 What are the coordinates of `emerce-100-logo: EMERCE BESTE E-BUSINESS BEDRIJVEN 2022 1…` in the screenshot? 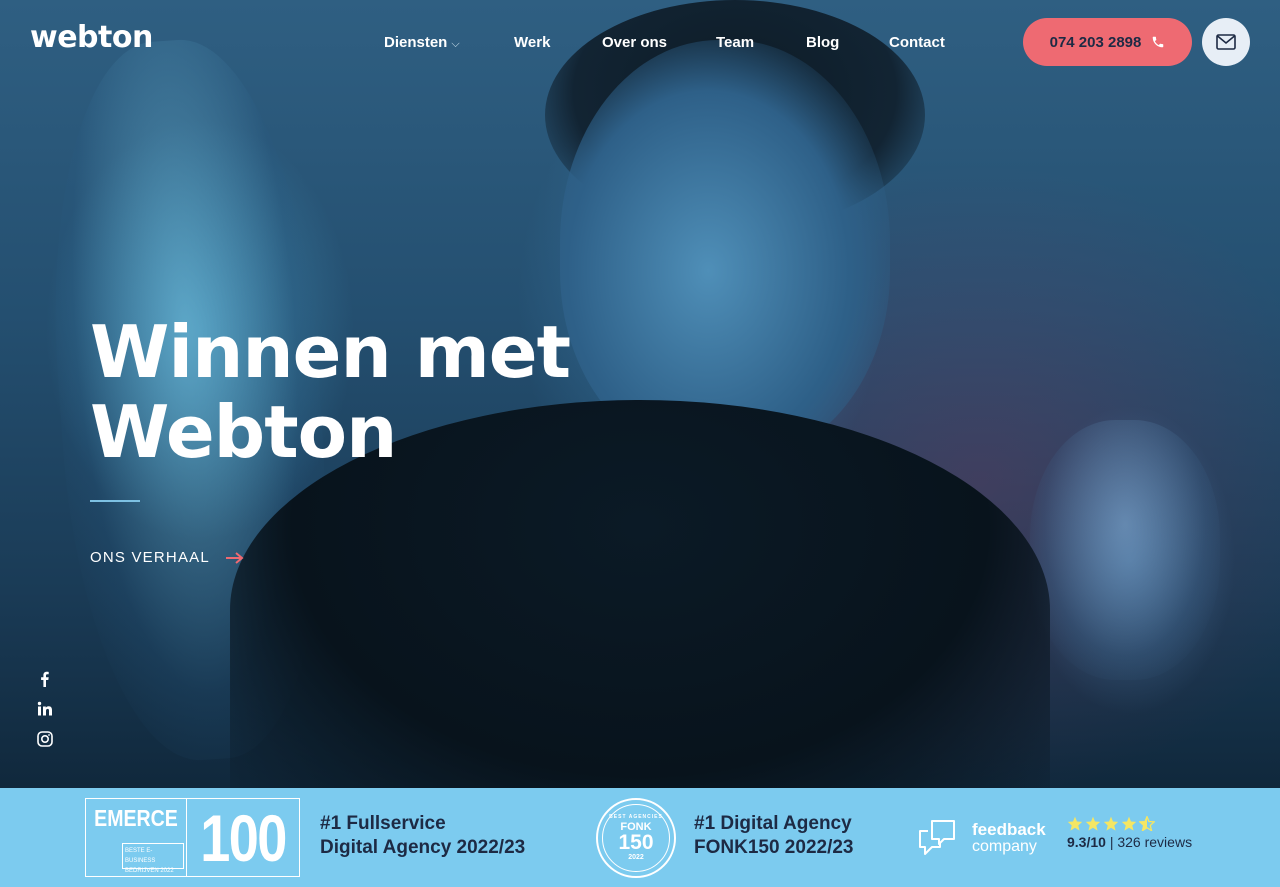 It's located at (192, 837).